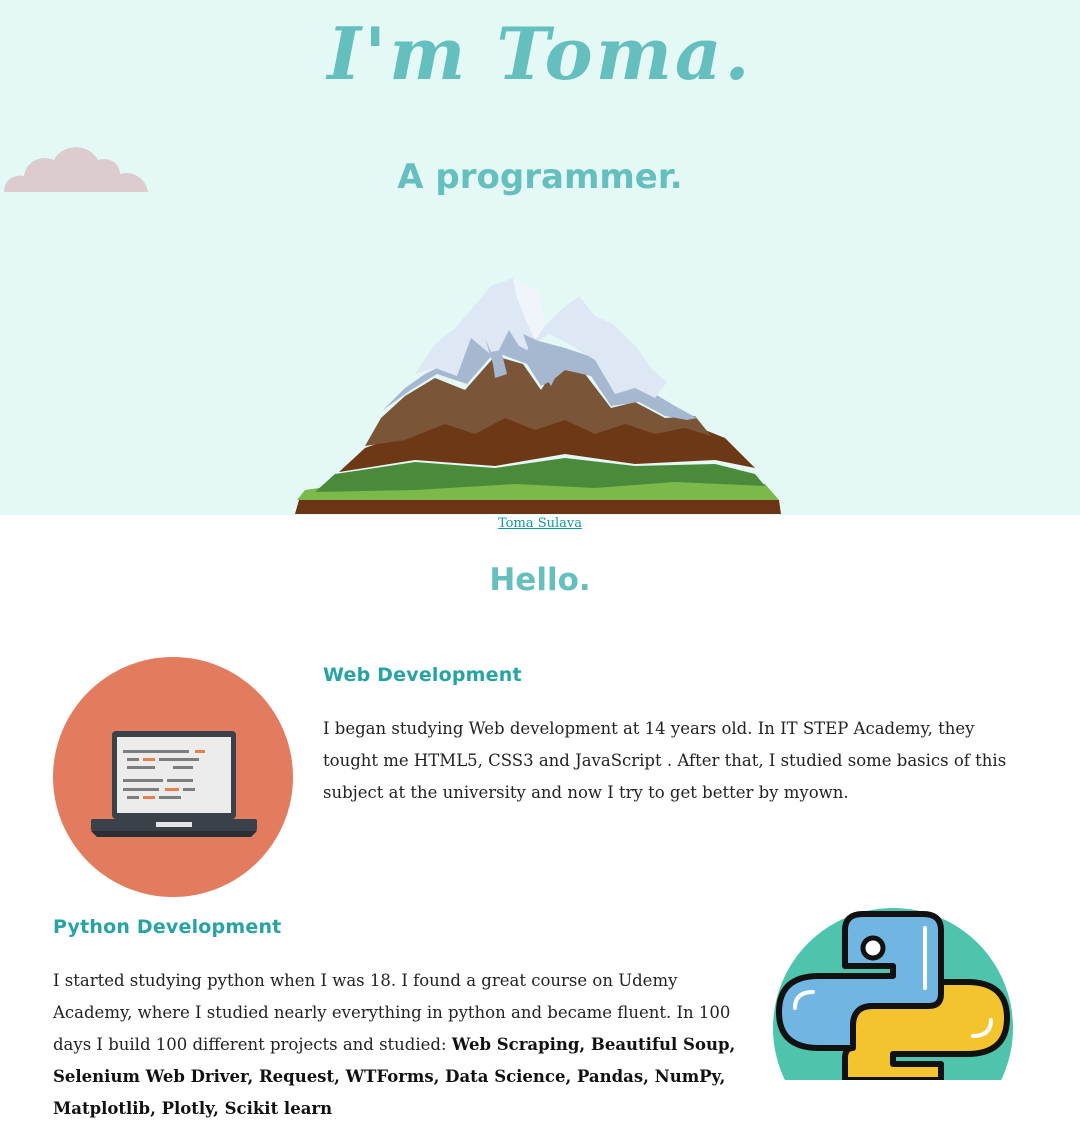  I want to click on author-link-container: Toma Sulava, so click(540, 524).